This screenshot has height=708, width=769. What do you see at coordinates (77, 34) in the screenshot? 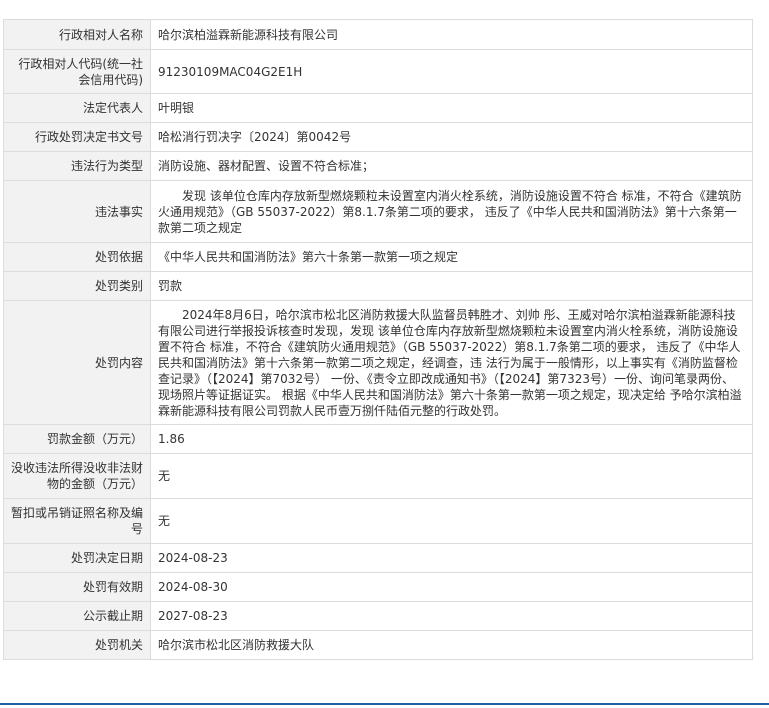
I see `row-label-party-name: 行政相对人名称` at bounding box center [77, 34].